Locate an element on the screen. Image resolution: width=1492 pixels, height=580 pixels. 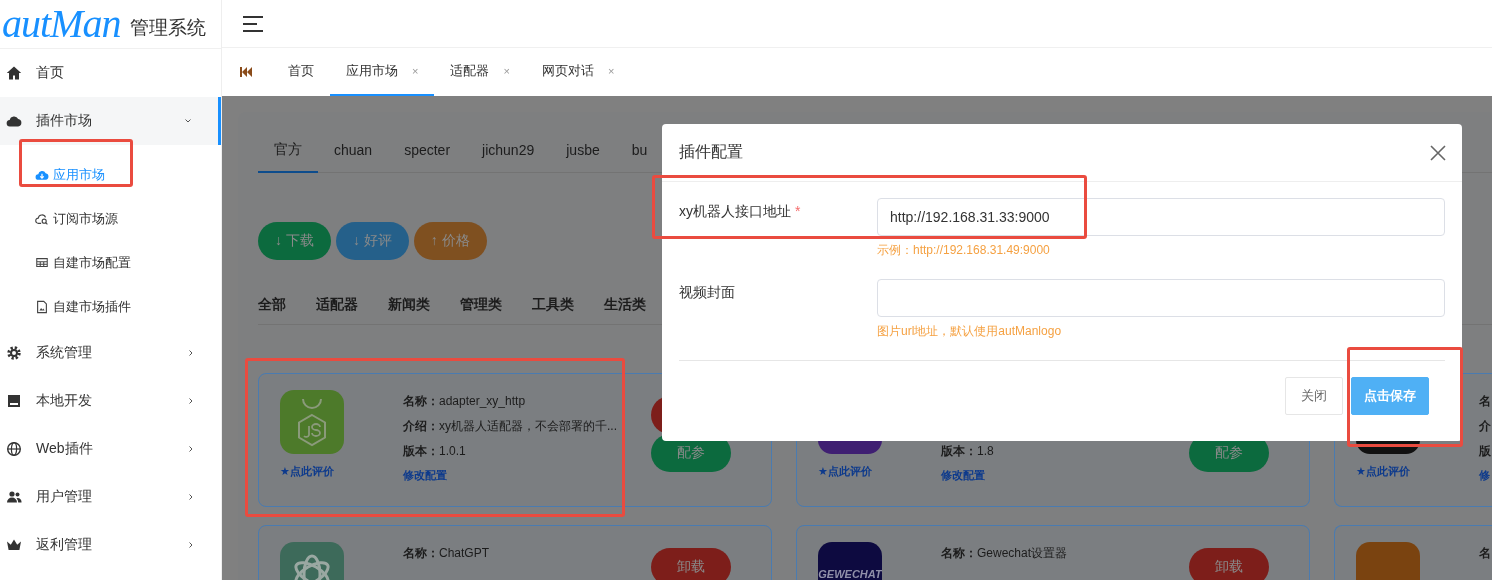
category-tab: 新闻类 is located at coordinates (409, 305).